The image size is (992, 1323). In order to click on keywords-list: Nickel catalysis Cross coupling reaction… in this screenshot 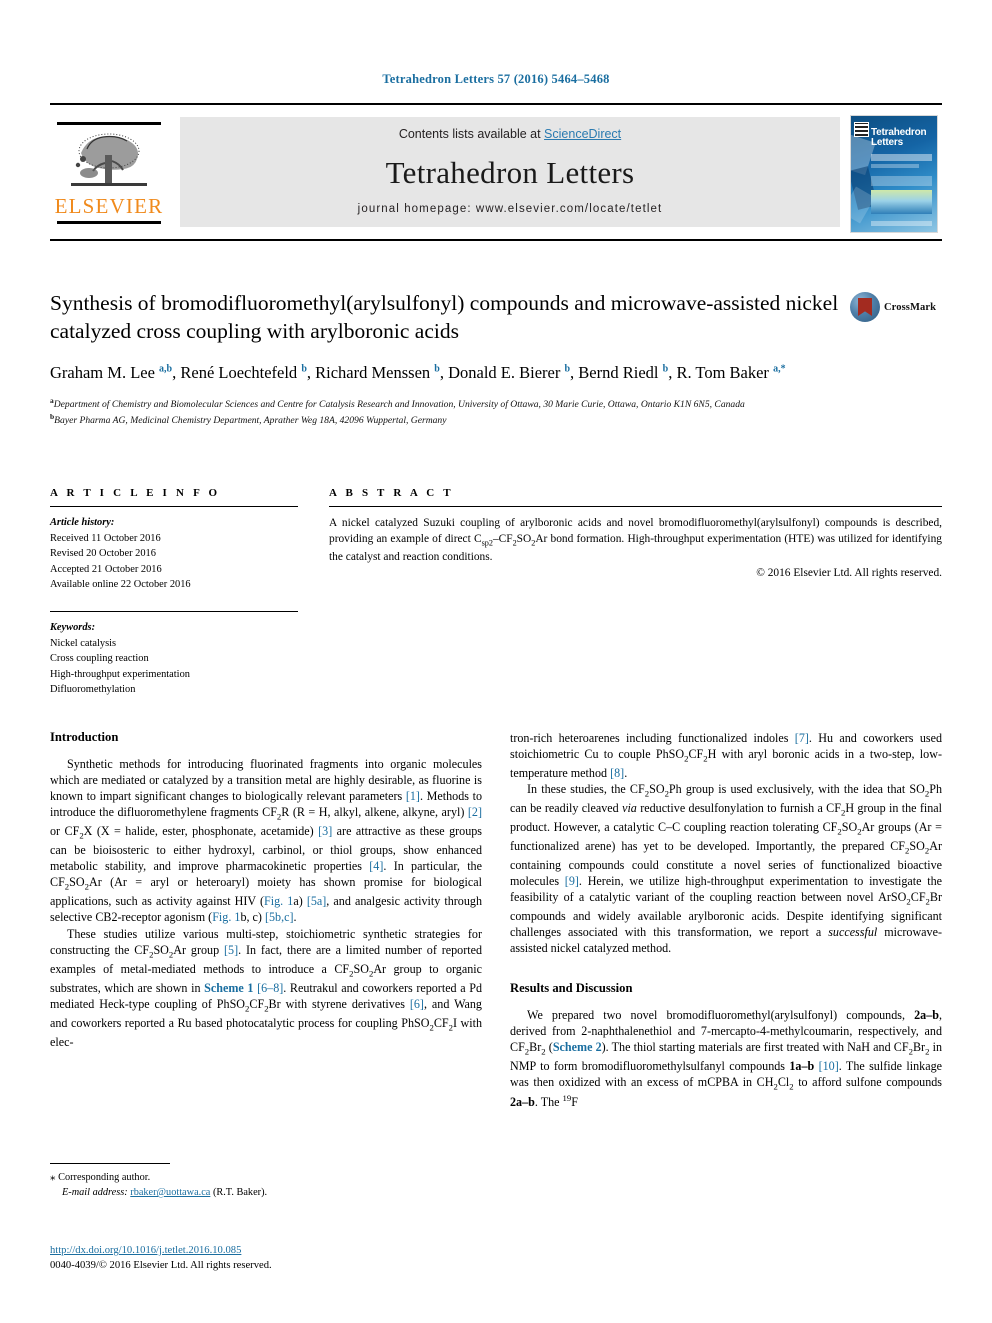, I will do `click(174, 667)`.